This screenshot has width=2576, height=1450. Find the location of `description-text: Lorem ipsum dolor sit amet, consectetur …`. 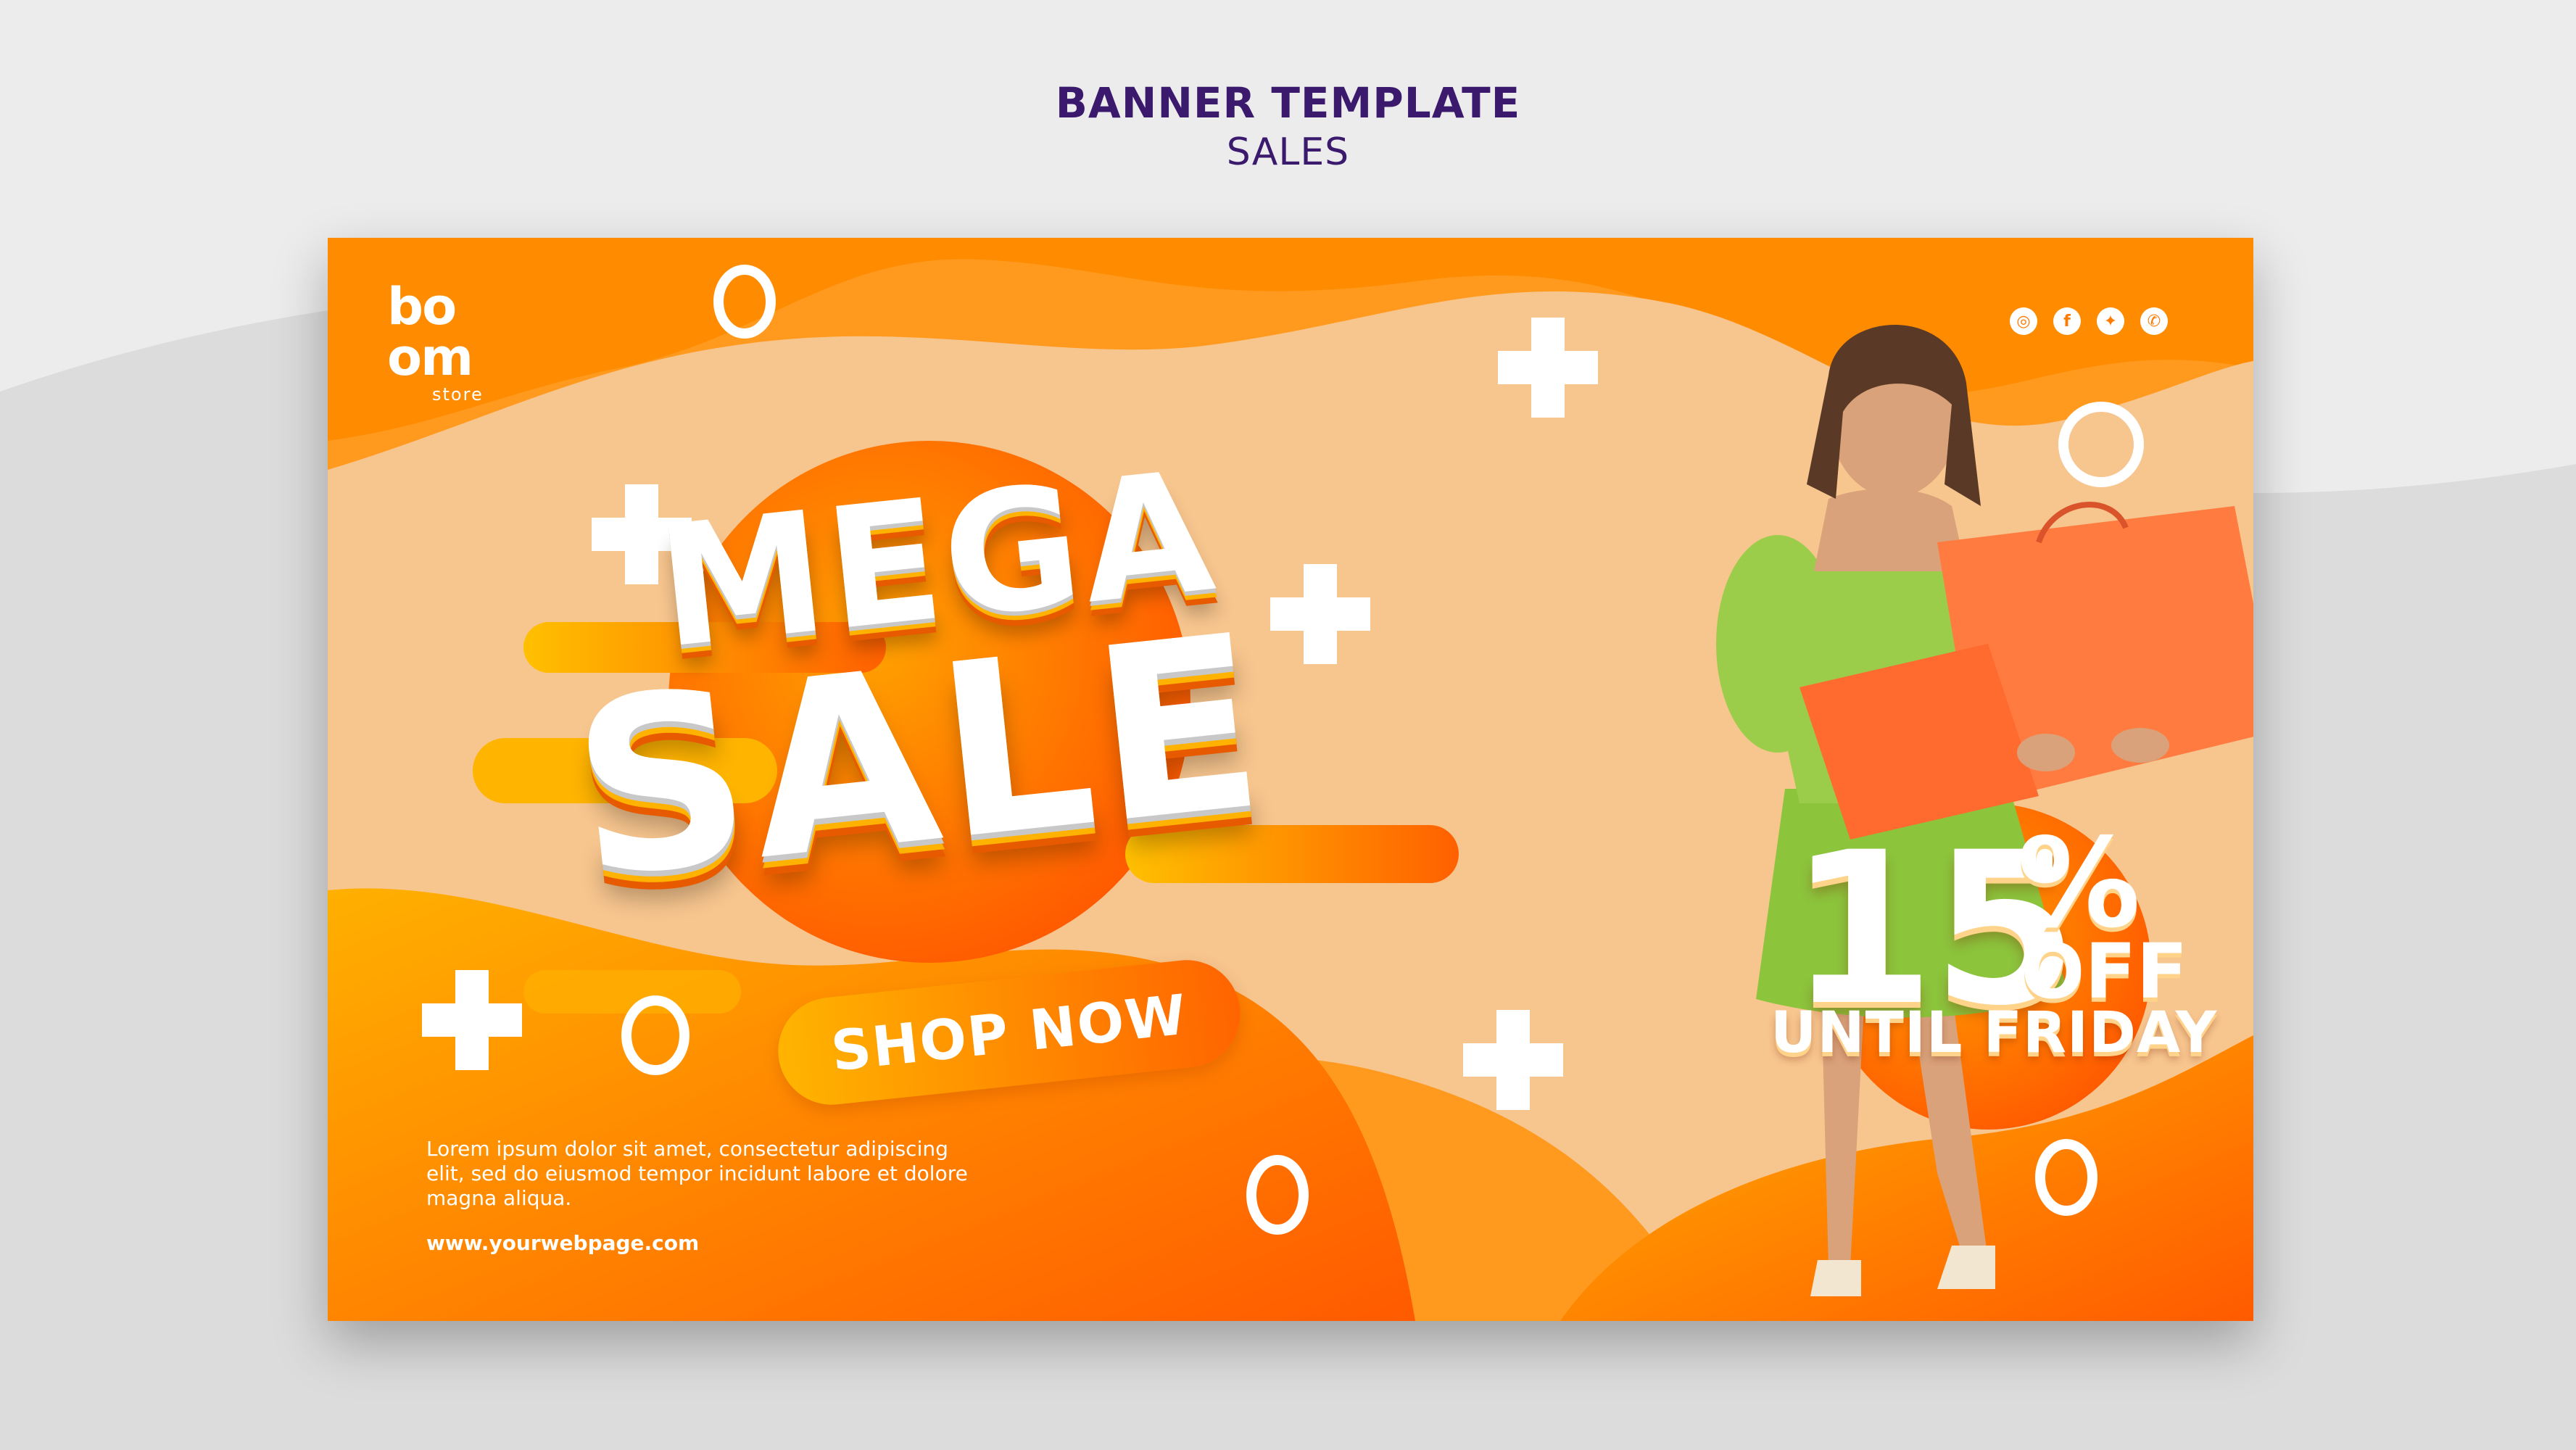

description-text: Lorem ipsum dolor sit amet, consectetur … is located at coordinates (697, 1173).